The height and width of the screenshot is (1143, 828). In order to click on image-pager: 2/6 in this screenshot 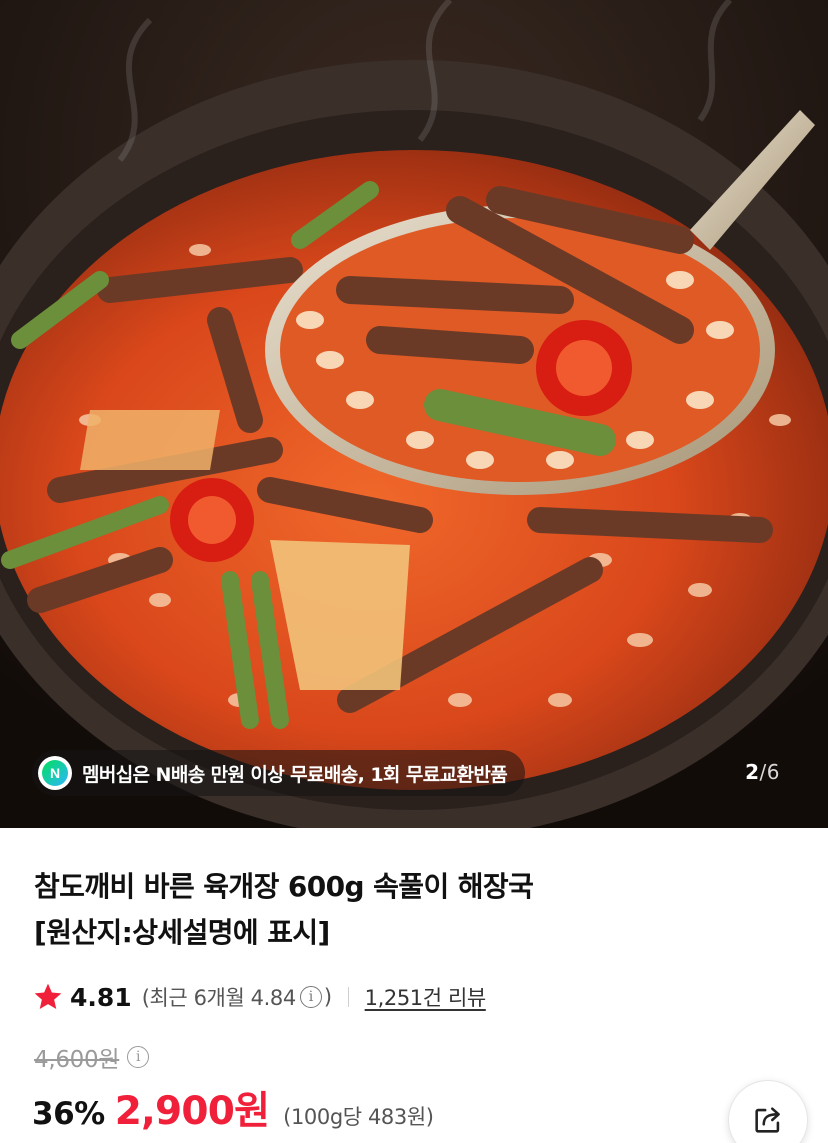, I will do `click(762, 772)`.